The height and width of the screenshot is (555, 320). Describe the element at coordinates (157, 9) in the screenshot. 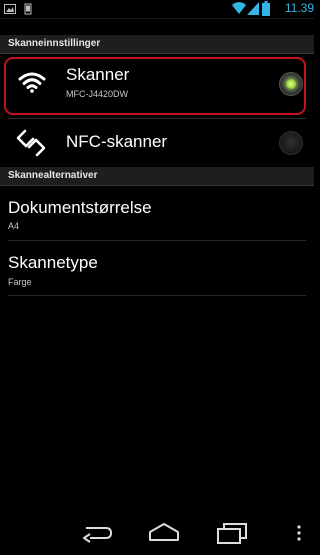

I see `status-bar: 11.39` at that location.